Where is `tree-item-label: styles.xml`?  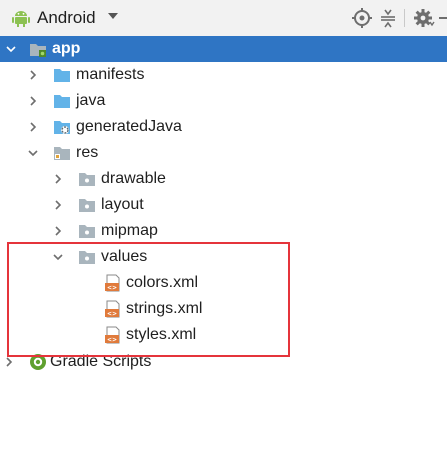
tree-item-label: styles.xml is located at coordinates (161, 334).